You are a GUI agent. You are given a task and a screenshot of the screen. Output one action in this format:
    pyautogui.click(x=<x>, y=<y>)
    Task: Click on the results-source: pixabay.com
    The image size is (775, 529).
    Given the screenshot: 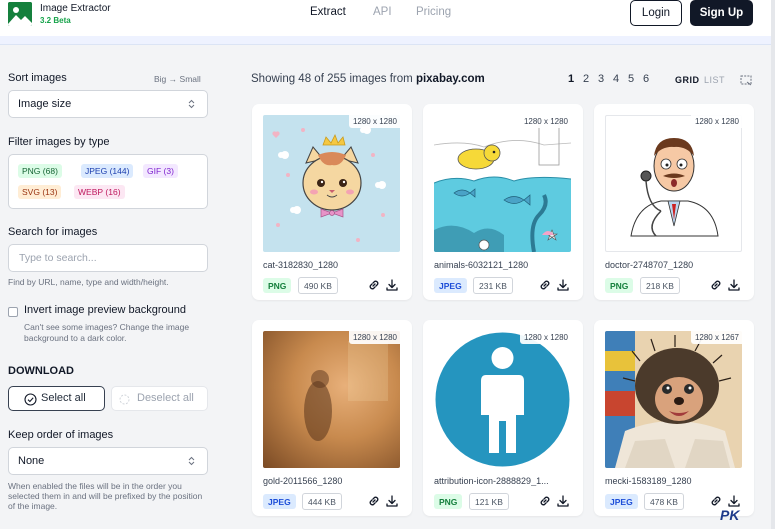 What is the action you would take?
    pyautogui.click(x=450, y=79)
    